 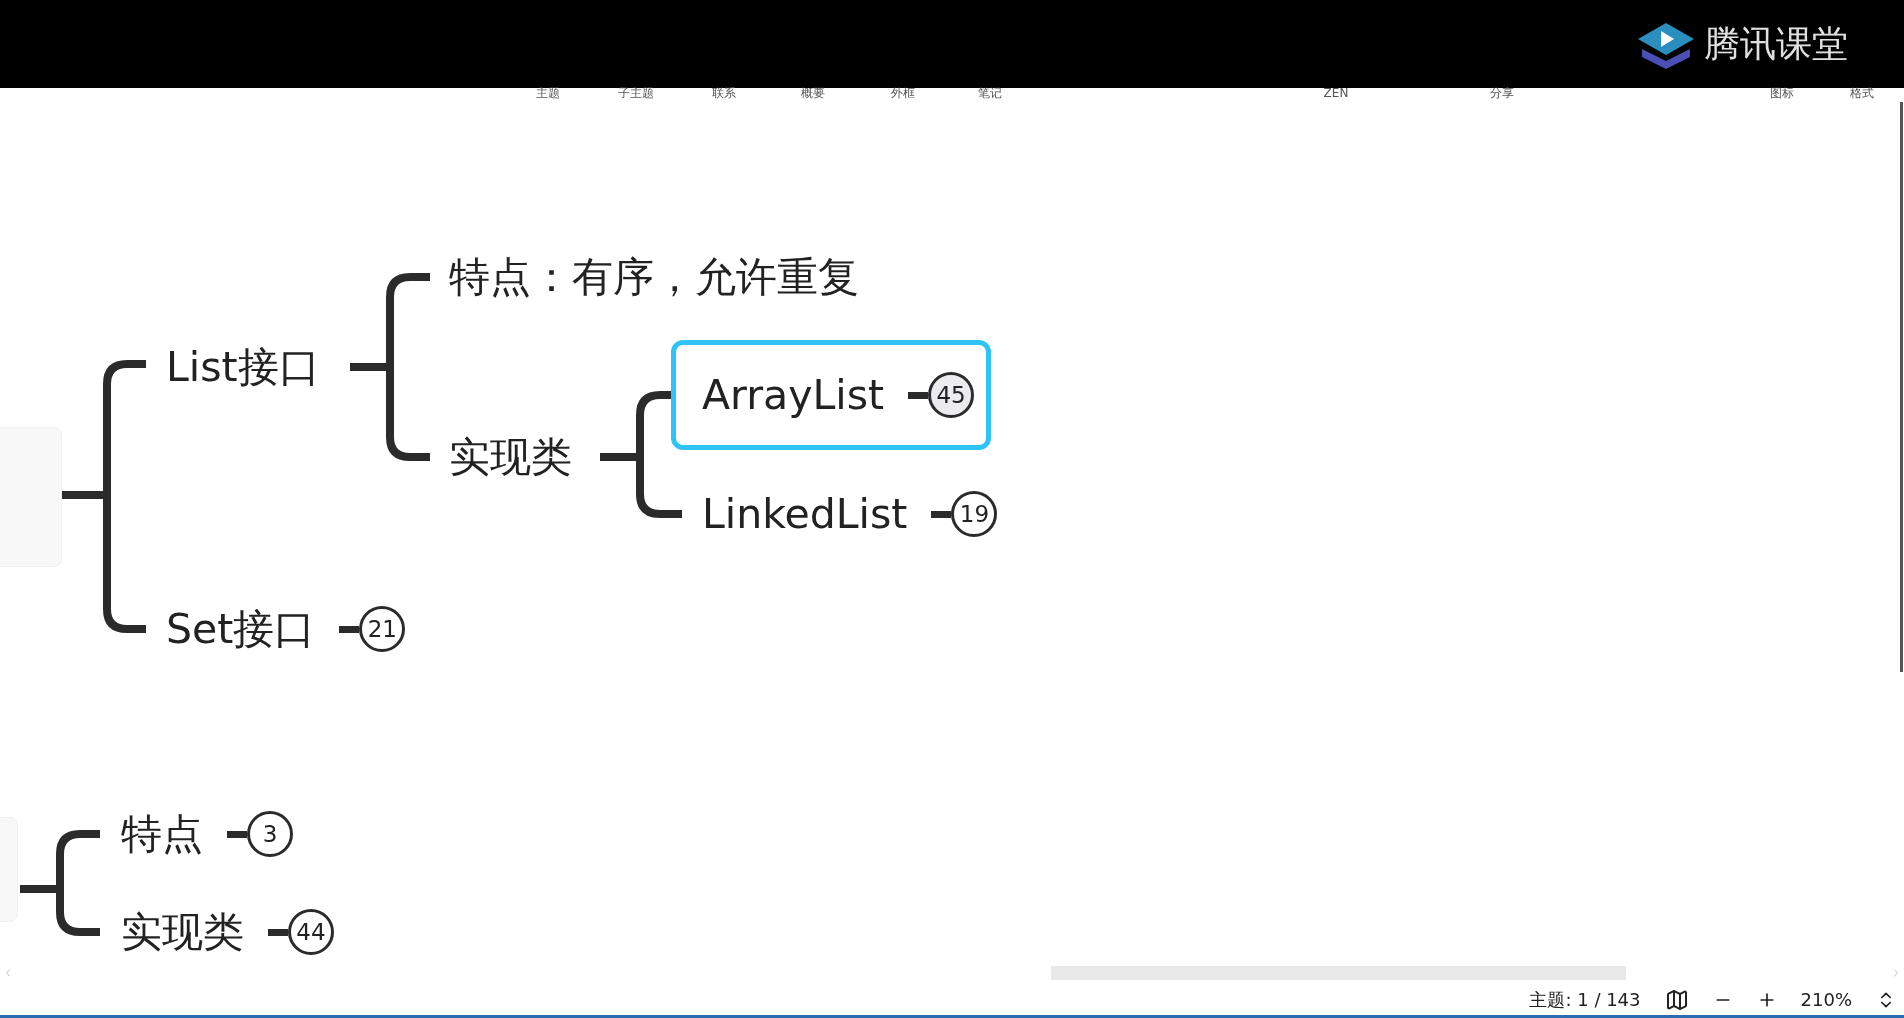 What do you see at coordinates (1782, 93) in the screenshot?
I see `toolbar-button: 图标` at bounding box center [1782, 93].